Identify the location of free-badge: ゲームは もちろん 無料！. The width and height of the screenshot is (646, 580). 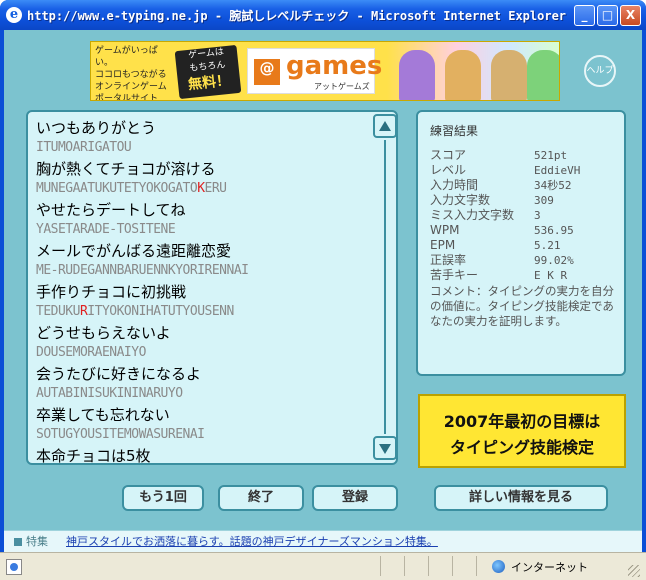
(208, 72).